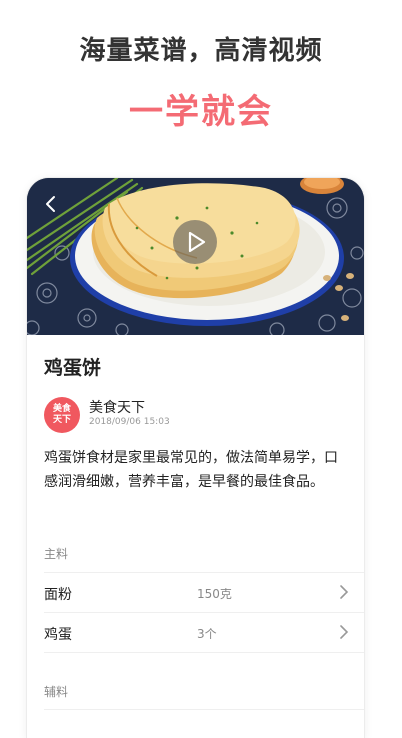 The image size is (402, 738). What do you see at coordinates (207, 634) in the screenshot?
I see `ingredient-amount: 3个` at bounding box center [207, 634].